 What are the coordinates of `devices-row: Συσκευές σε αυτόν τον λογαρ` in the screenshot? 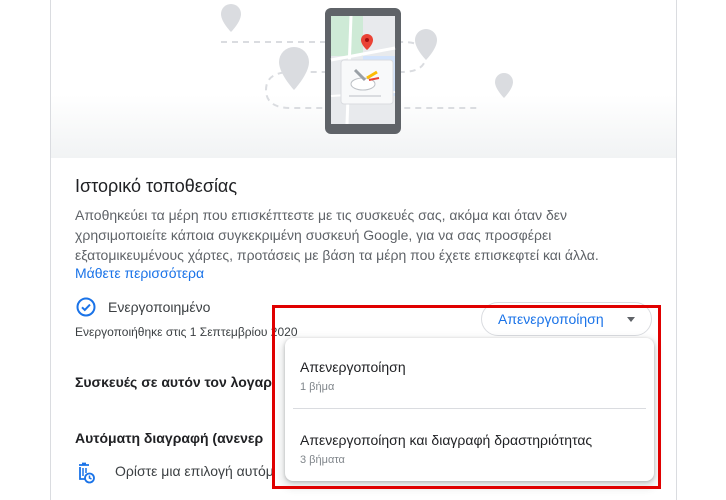 It's located at (173, 382).